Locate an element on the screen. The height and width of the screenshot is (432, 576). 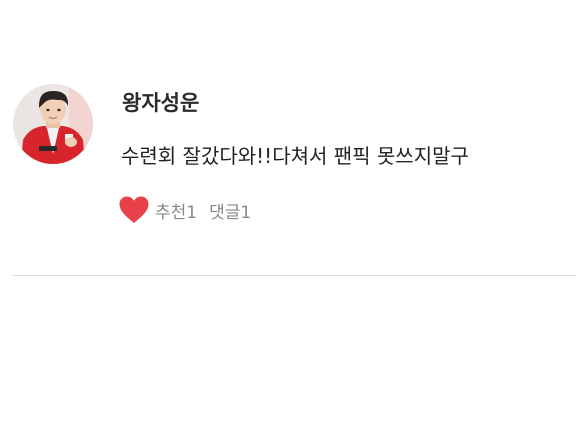
avatar is located at coordinates (53, 124).